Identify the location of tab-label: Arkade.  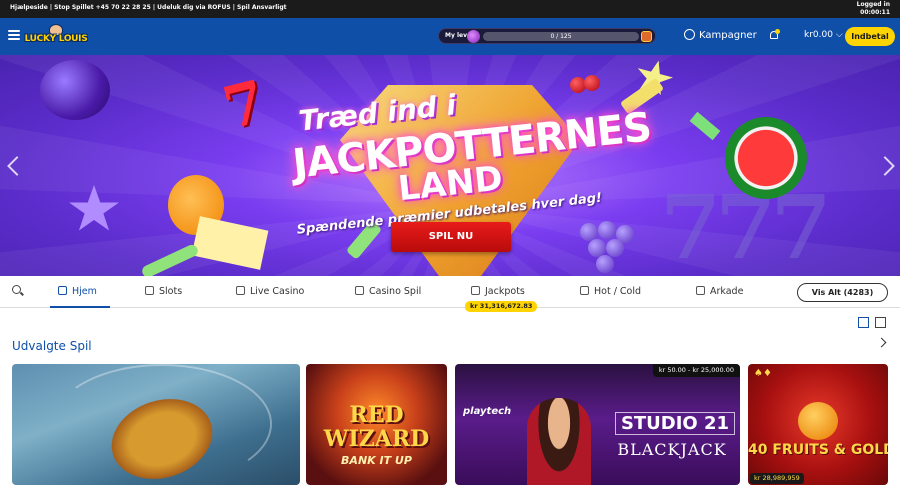
(727, 291).